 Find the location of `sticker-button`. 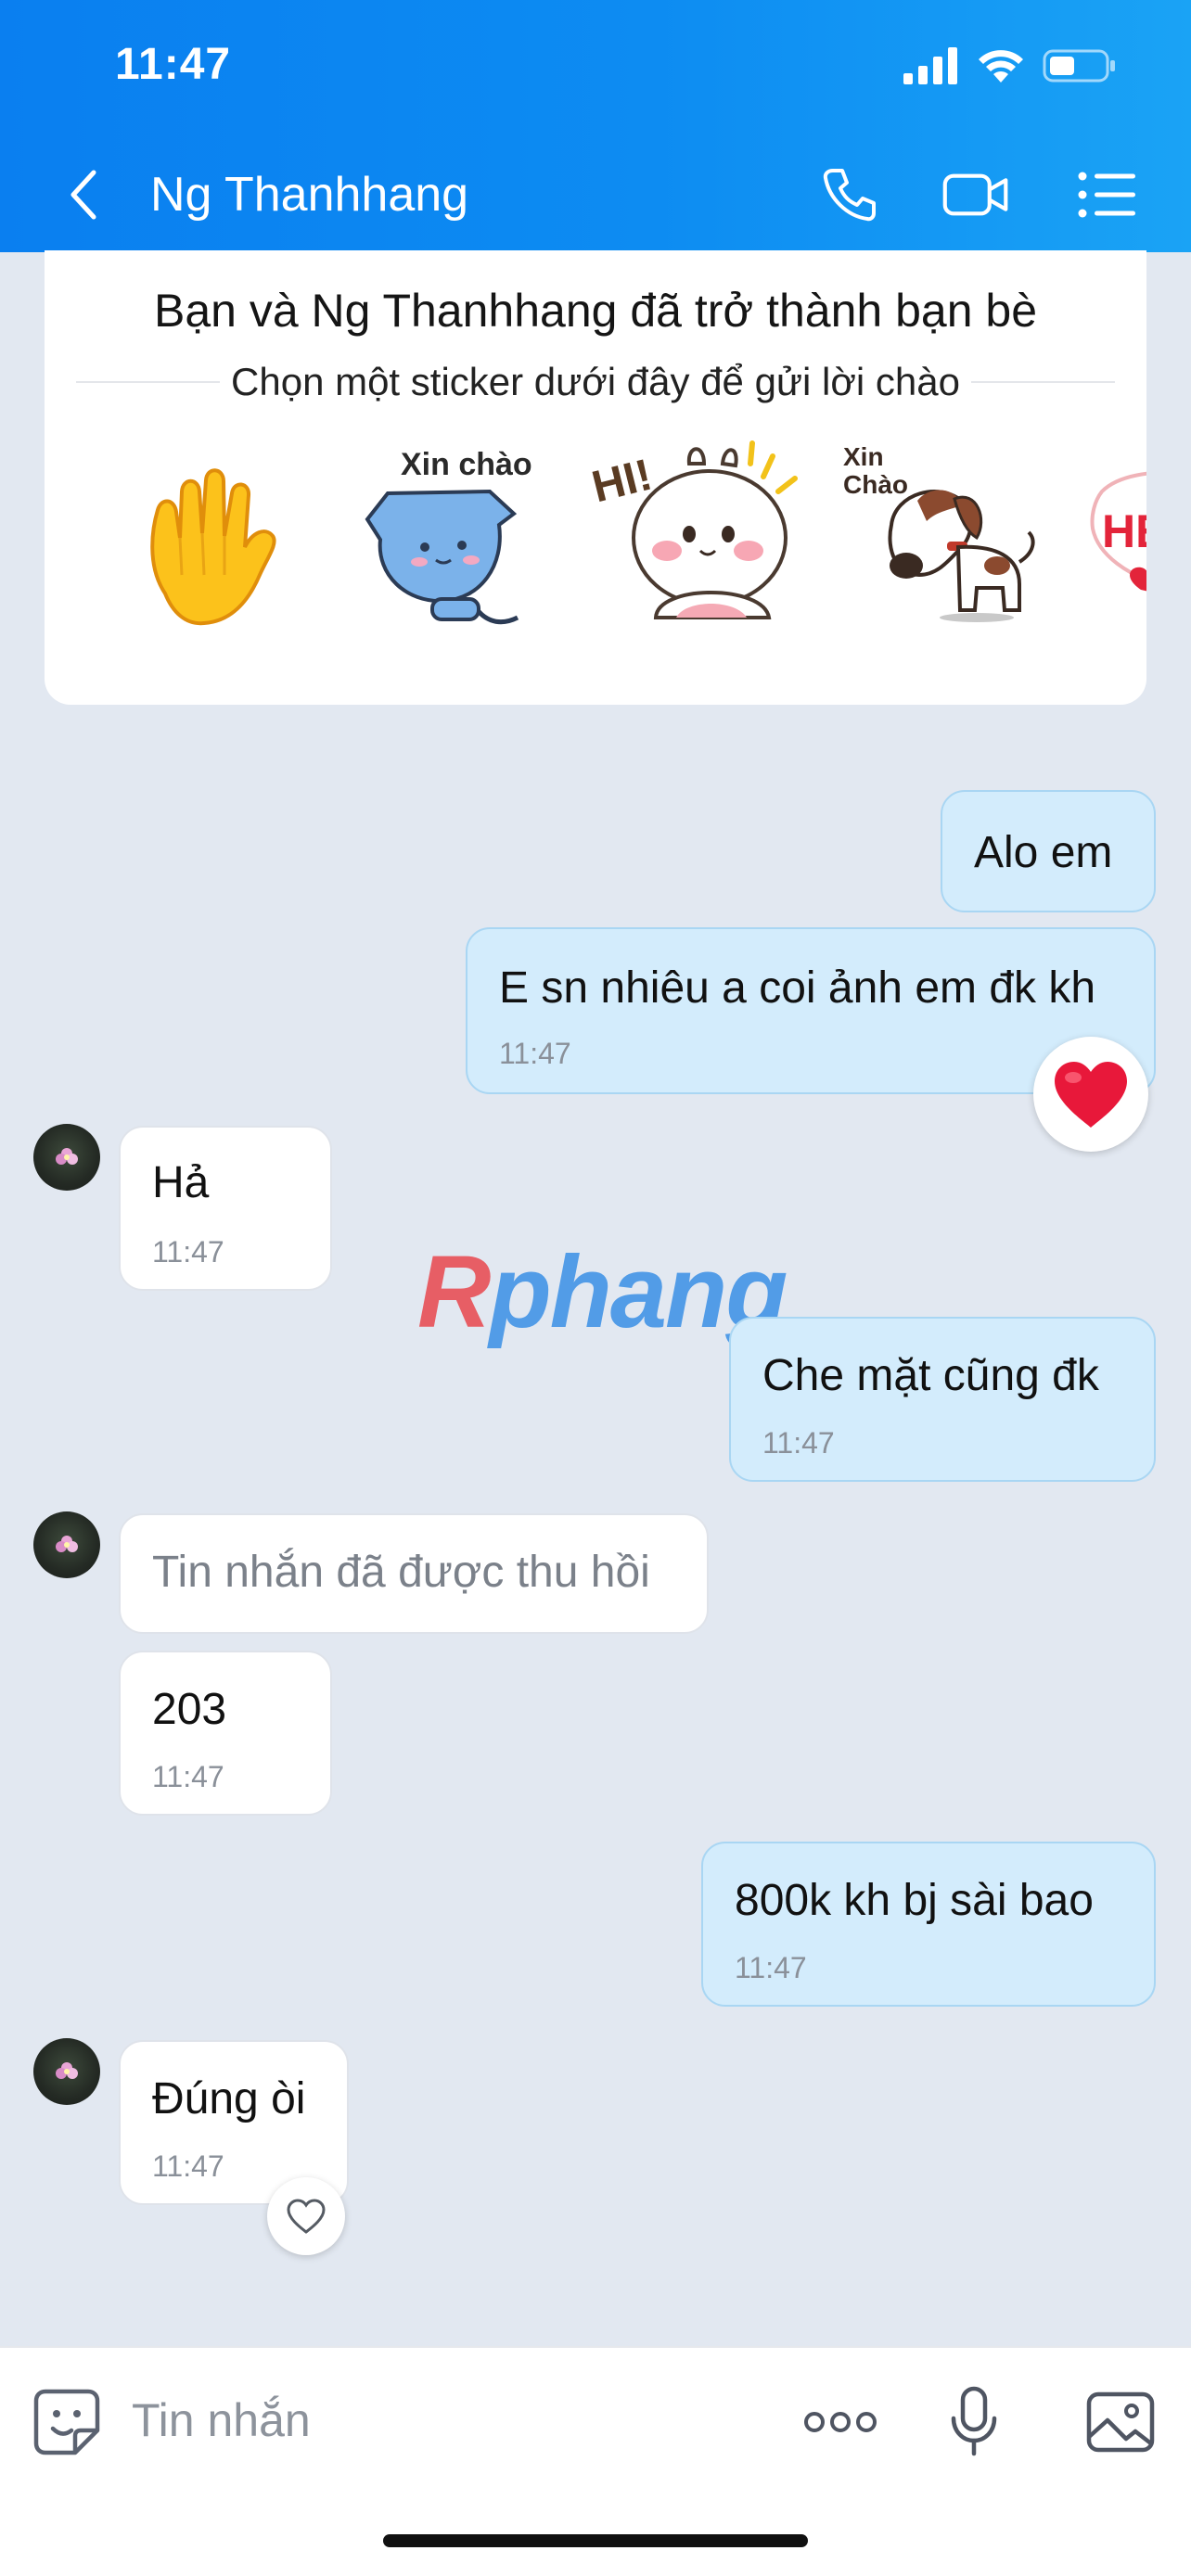

sticker-button is located at coordinates (67, 2422).